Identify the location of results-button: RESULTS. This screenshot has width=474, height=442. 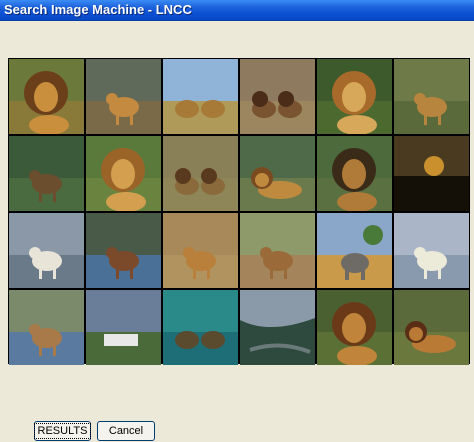
(62, 431).